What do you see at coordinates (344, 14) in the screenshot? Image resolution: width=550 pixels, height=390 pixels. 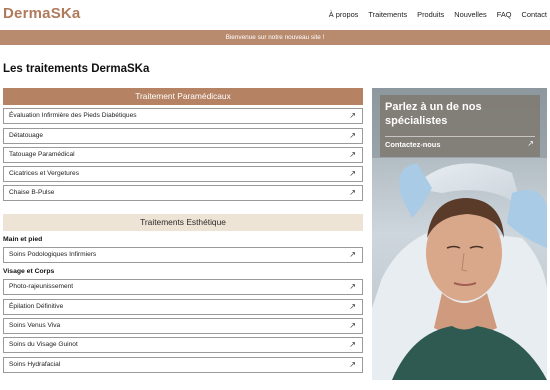 I see `nav-link-a-propos: À propos` at bounding box center [344, 14].